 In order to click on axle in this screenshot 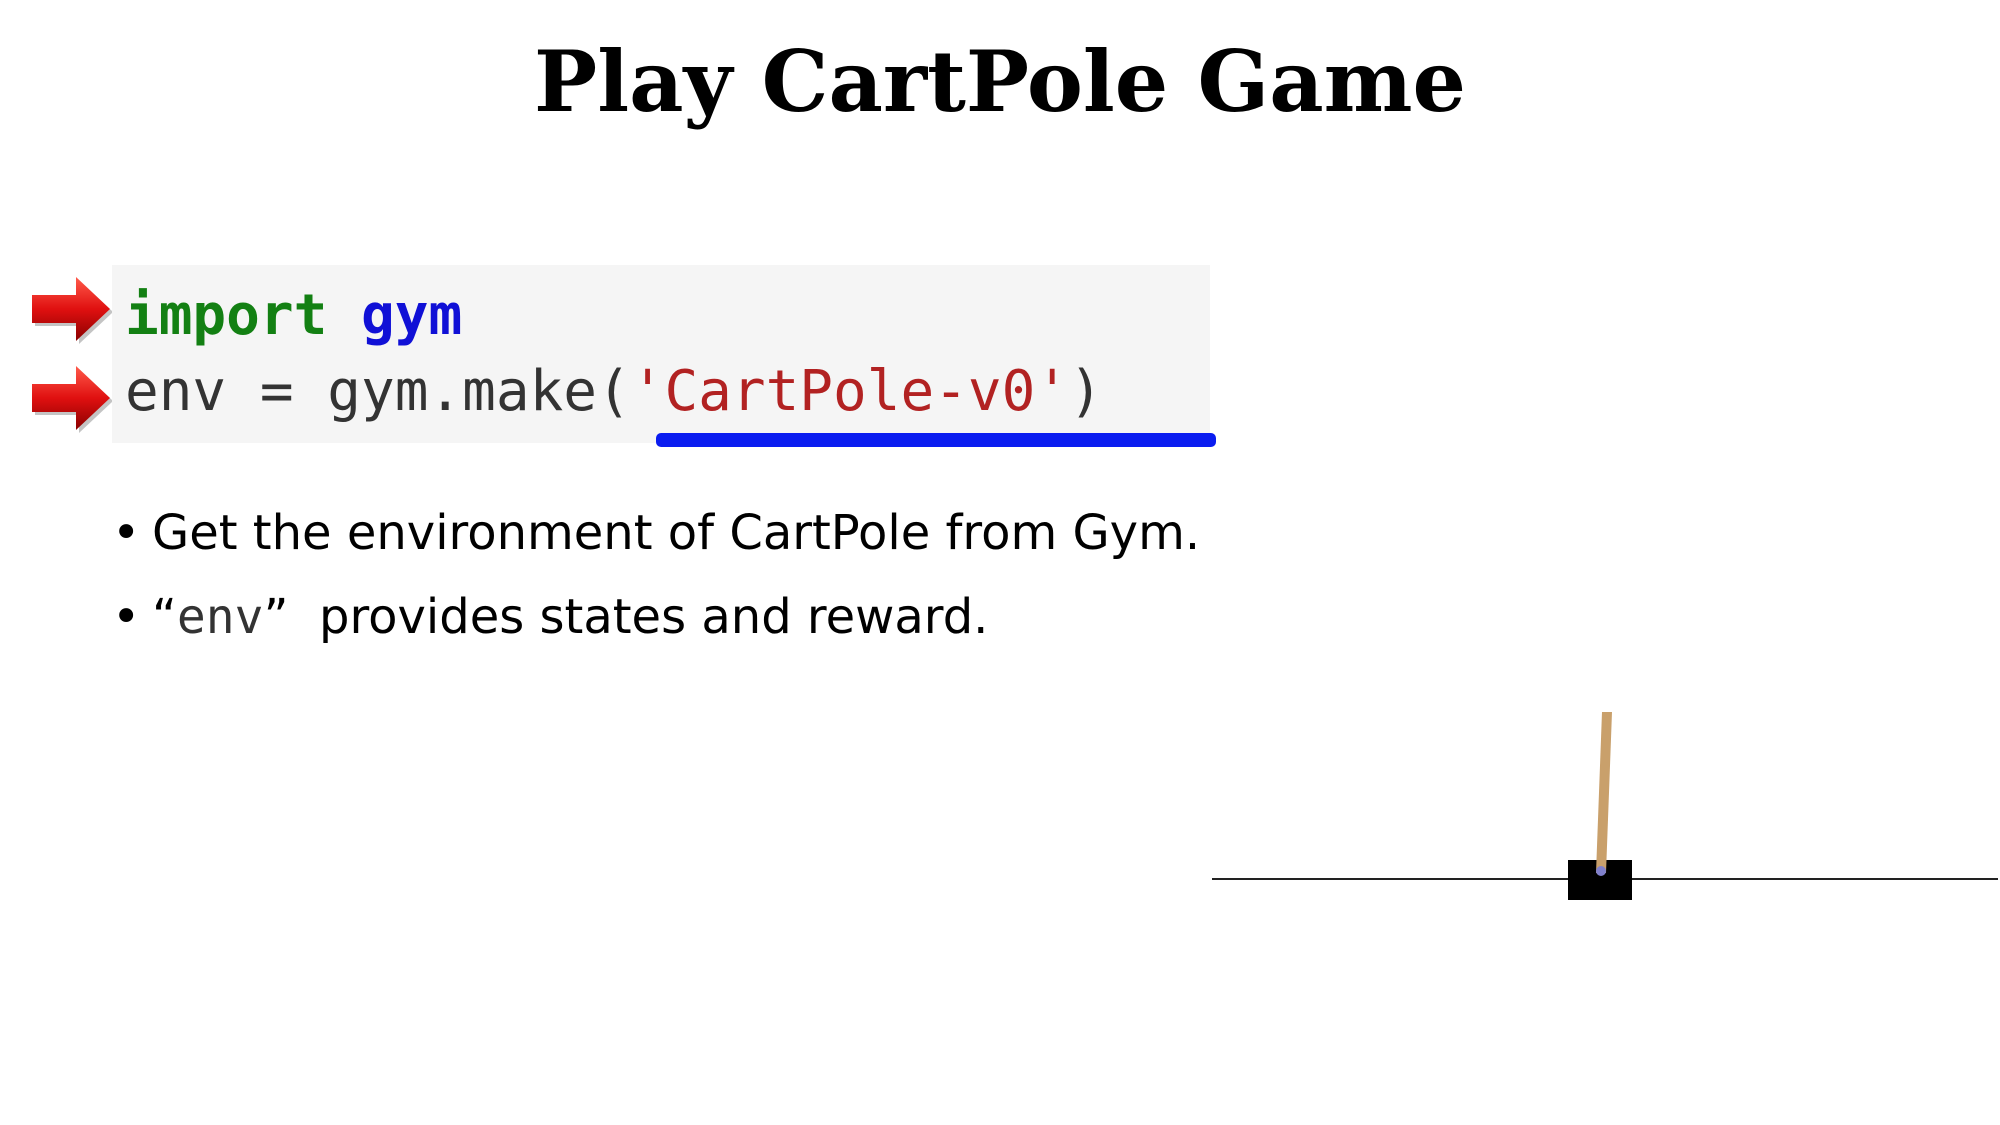, I will do `click(1601, 871)`.